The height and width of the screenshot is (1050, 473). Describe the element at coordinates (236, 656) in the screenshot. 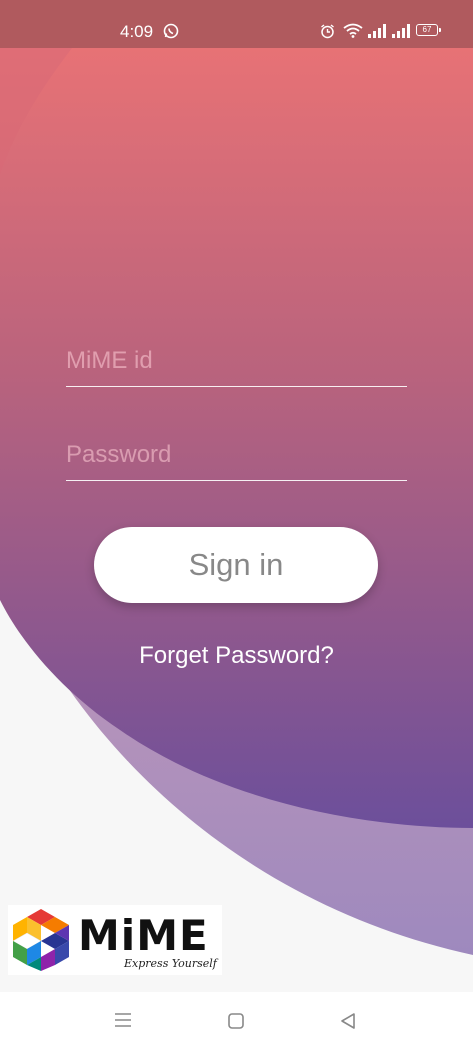

I see `forget-password-link: Forget Password?` at that location.